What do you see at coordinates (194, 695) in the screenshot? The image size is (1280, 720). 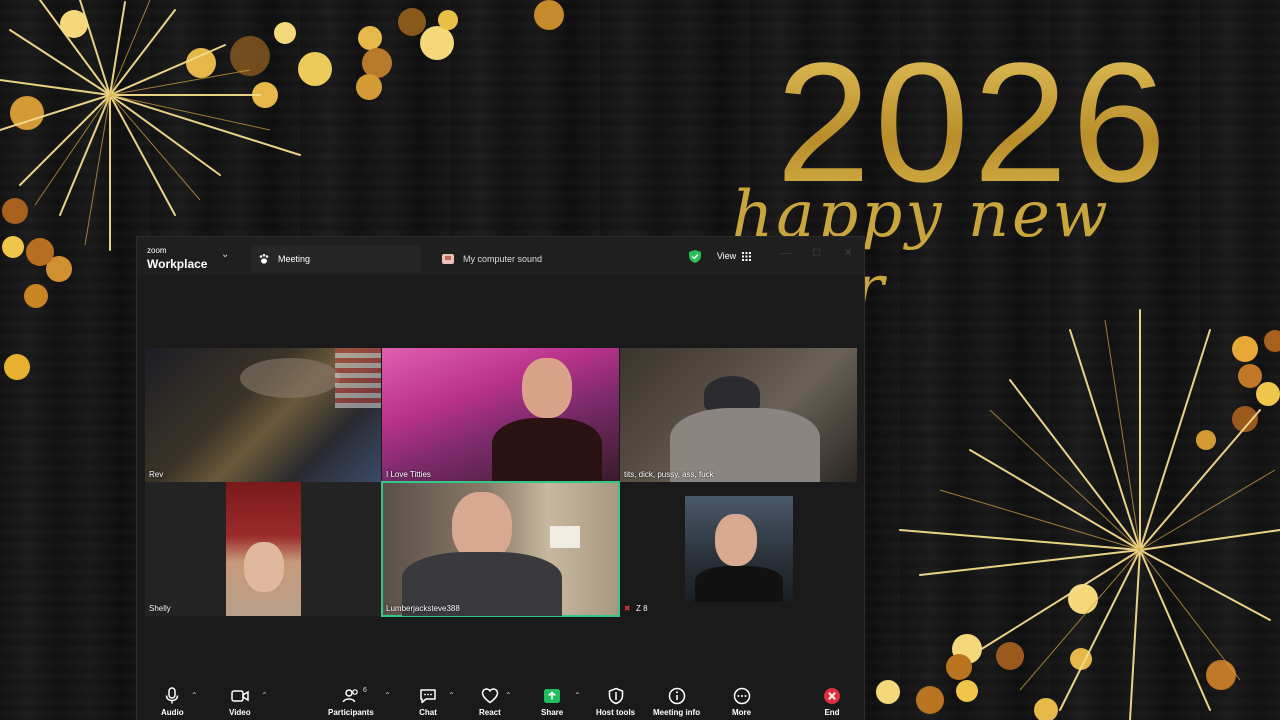 I see `audio-options-caret: ⌃` at bounding box center [194, 695].